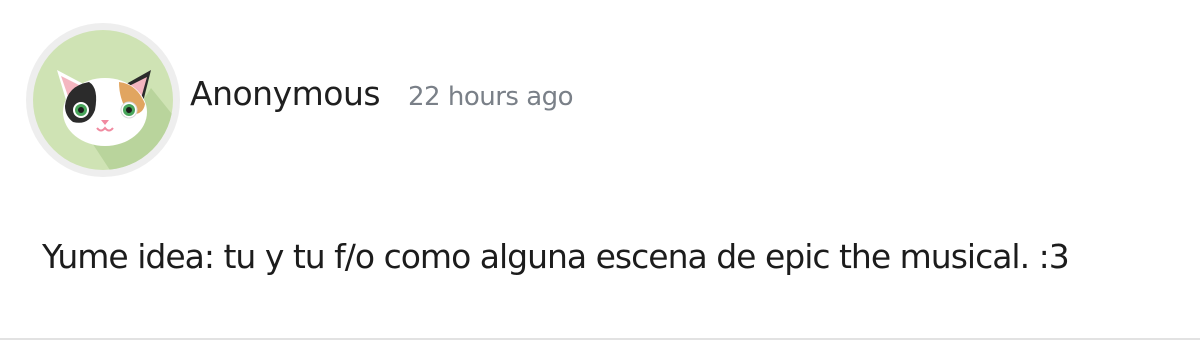  Describe the element at coordinates (600, 339) in the screenshot. I see `divider` at that location.